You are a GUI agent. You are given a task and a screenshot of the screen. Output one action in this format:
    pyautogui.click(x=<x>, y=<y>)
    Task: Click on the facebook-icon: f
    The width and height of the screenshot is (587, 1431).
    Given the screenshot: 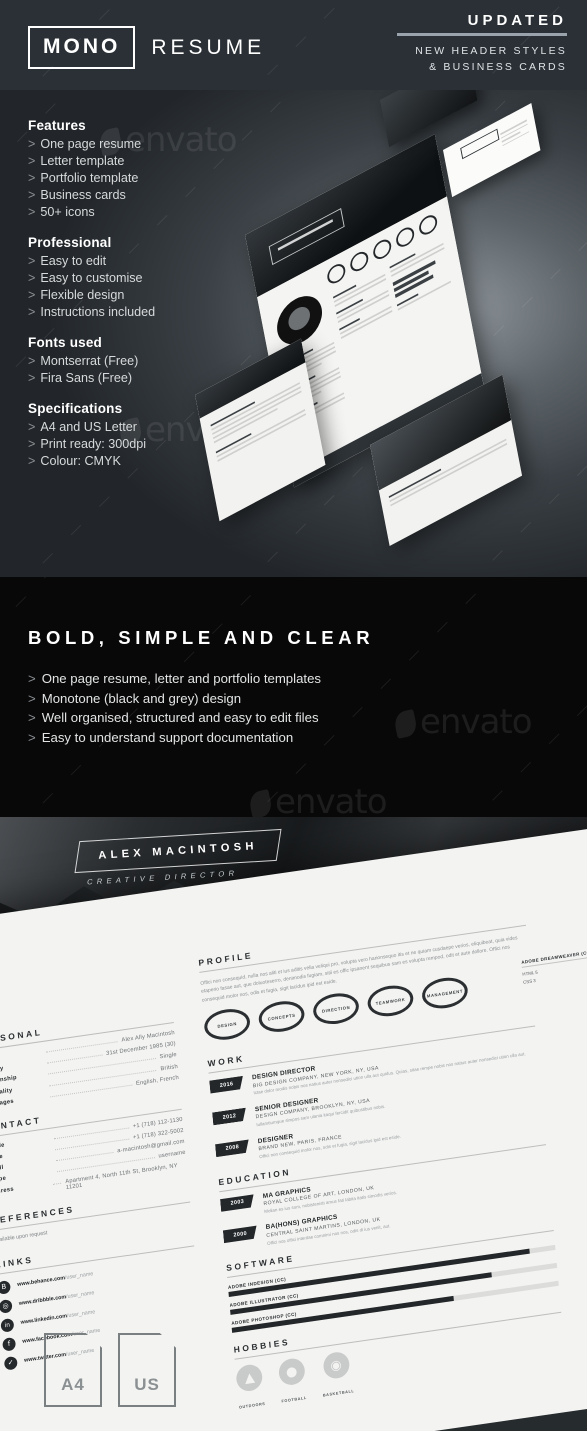 What is the action you would take?
    pyautogui.click(x=9, y=1344)
    